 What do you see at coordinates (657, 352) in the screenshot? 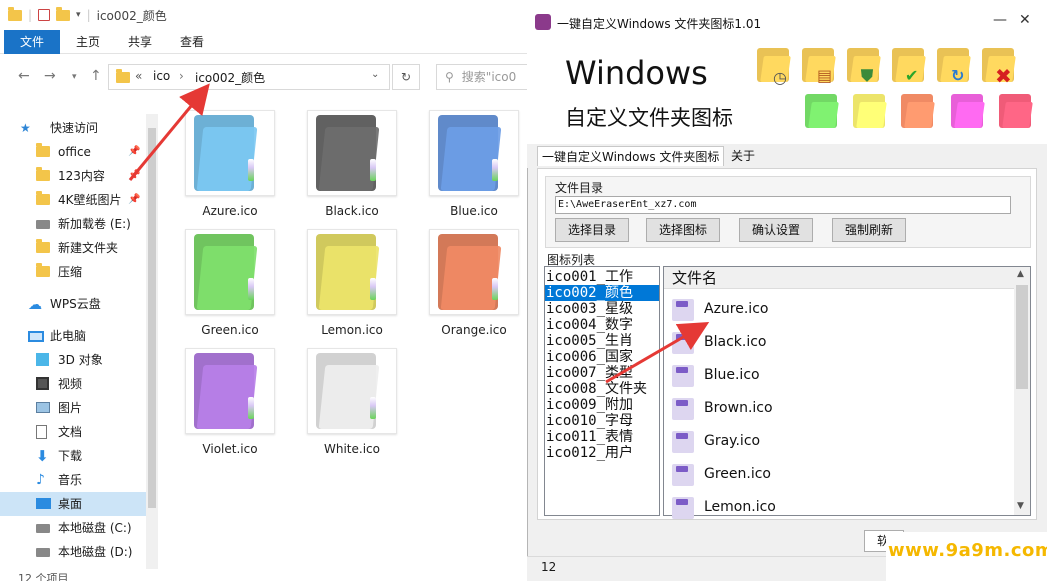
I see `arrow-to-file-list` at bounding box center [657, 352].